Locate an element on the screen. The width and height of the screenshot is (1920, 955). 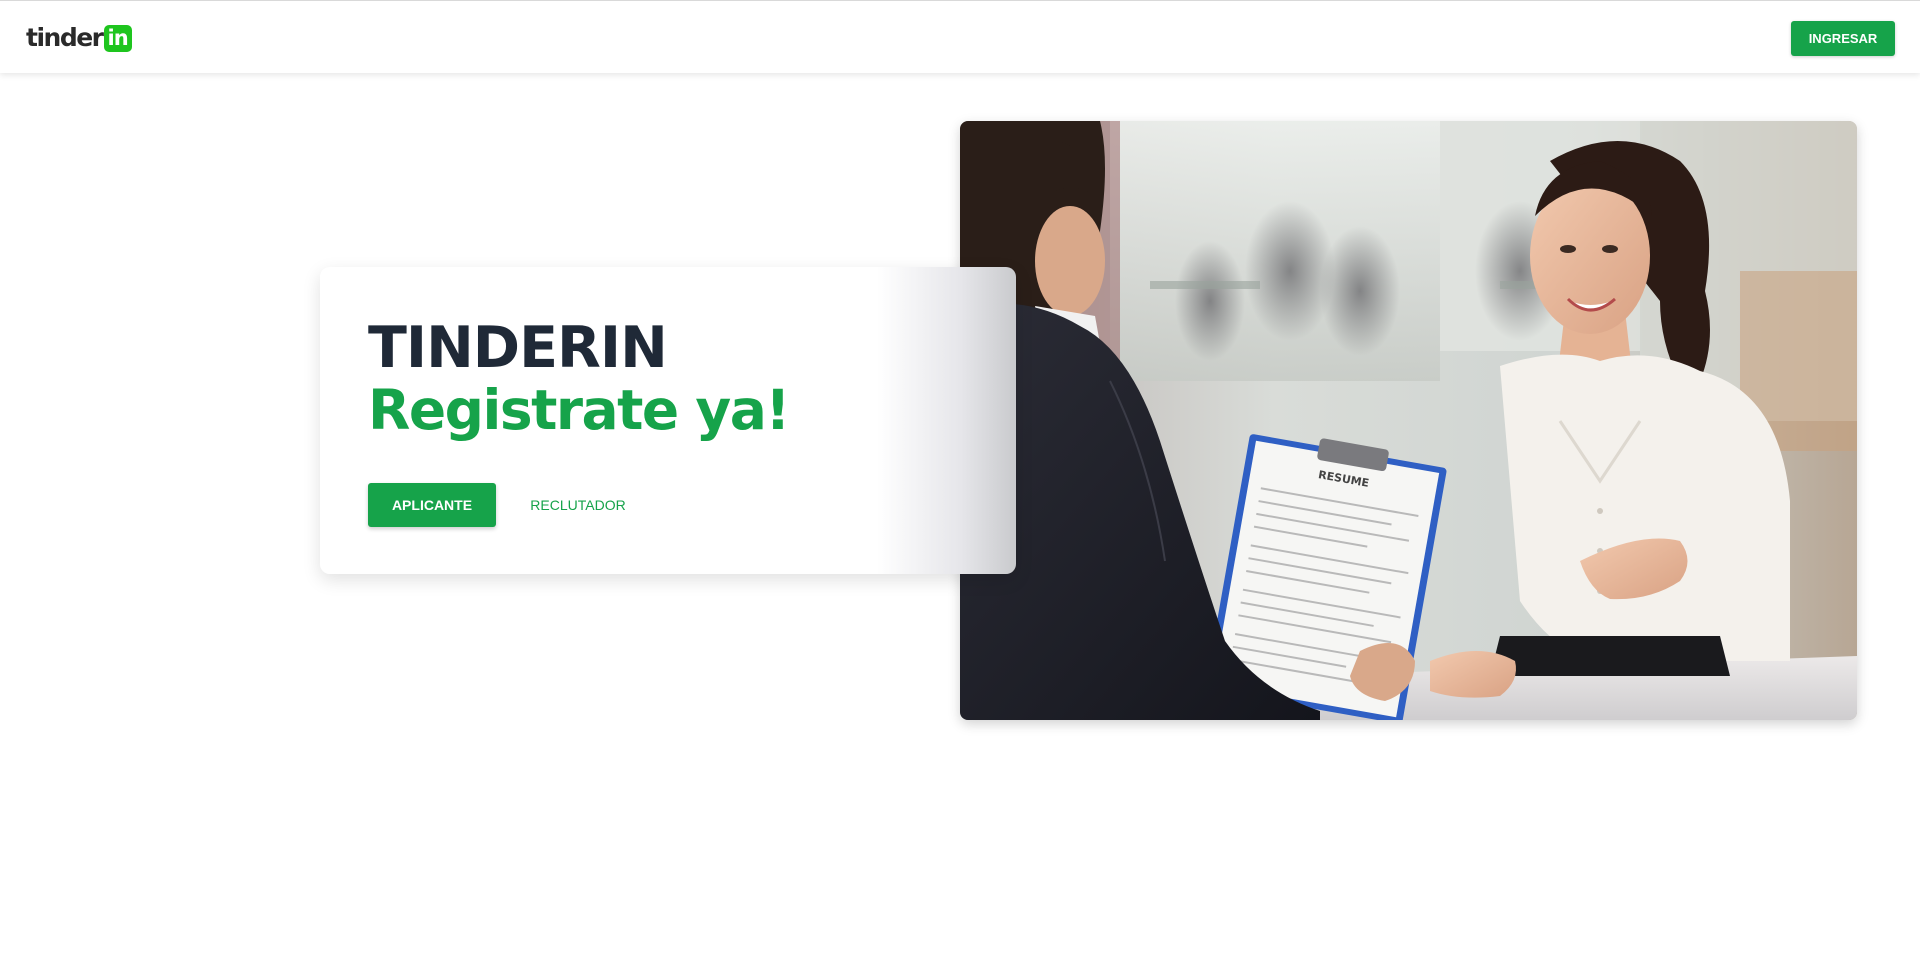
brand-logo: tinder in is located at coordinates (79, 38).